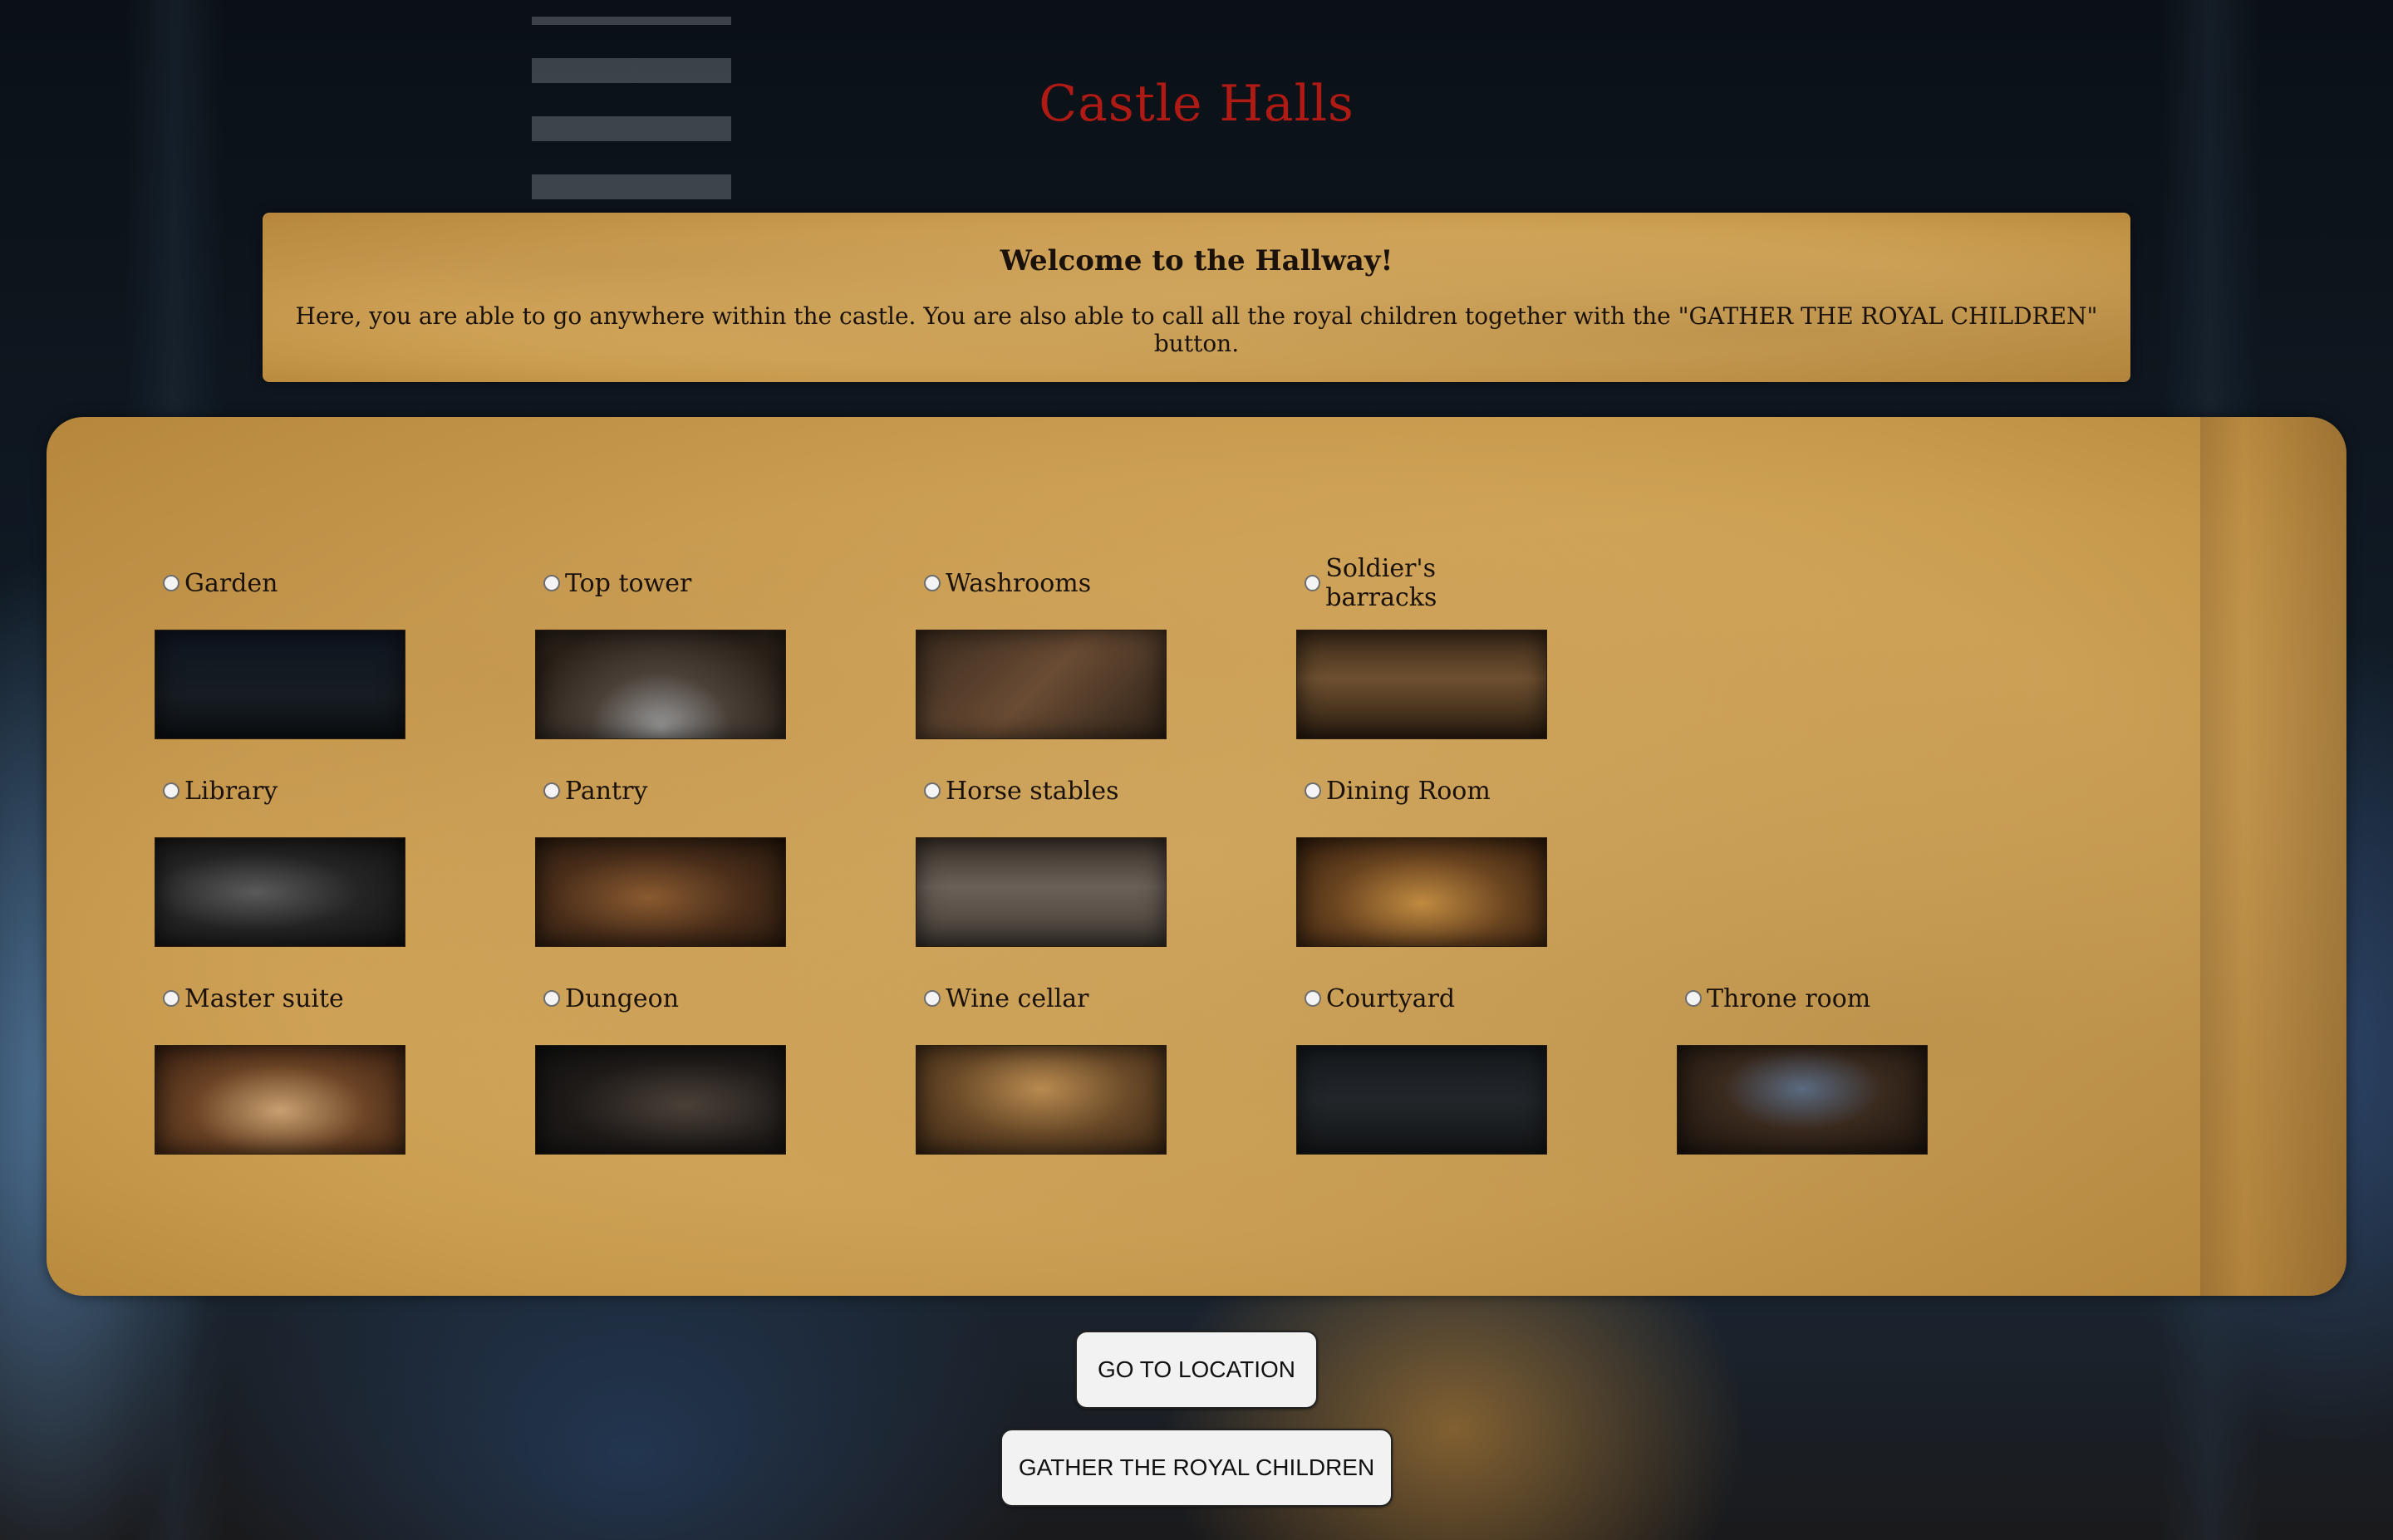 Image resolution: width=2393 pixels, height=1540 pixels. I want to click on location-option: Courtyard, so click(1421, 1068).